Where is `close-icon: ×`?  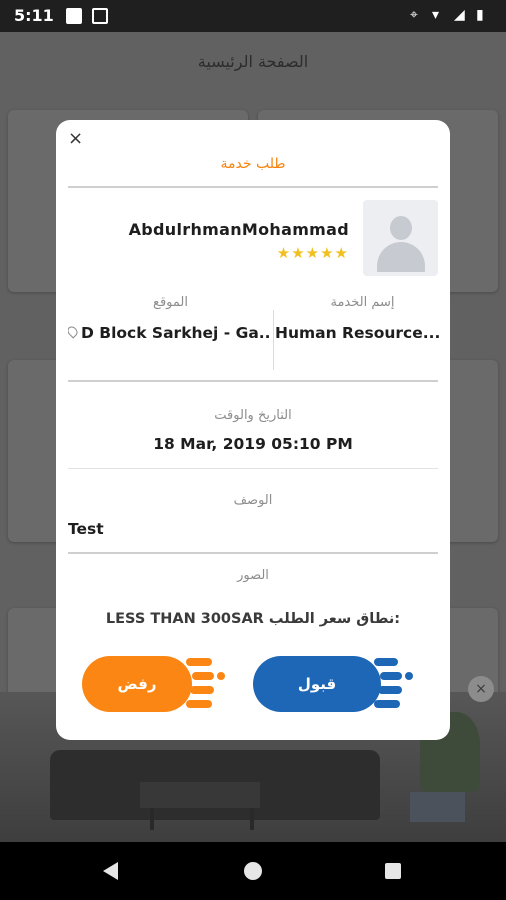 close-icon: × is located at coordinates (75, 138).